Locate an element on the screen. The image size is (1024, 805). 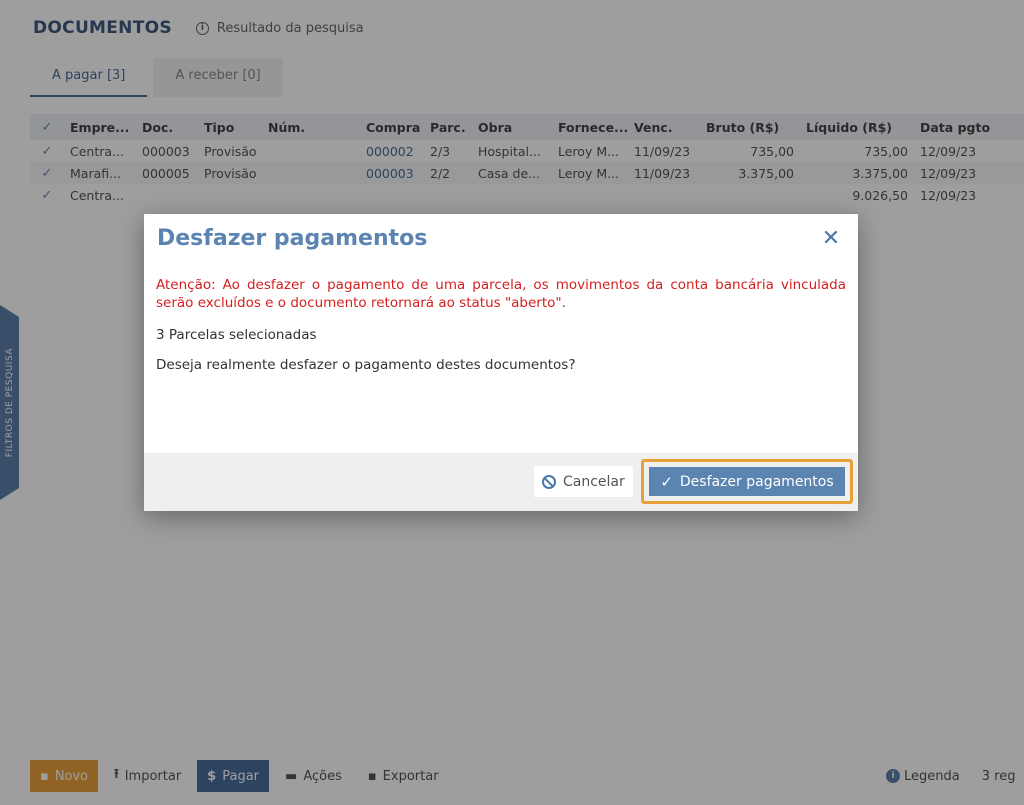
dialog-footer: Cancelar ✓ Desfazer pagamentos is located at coordinates (501, 482).